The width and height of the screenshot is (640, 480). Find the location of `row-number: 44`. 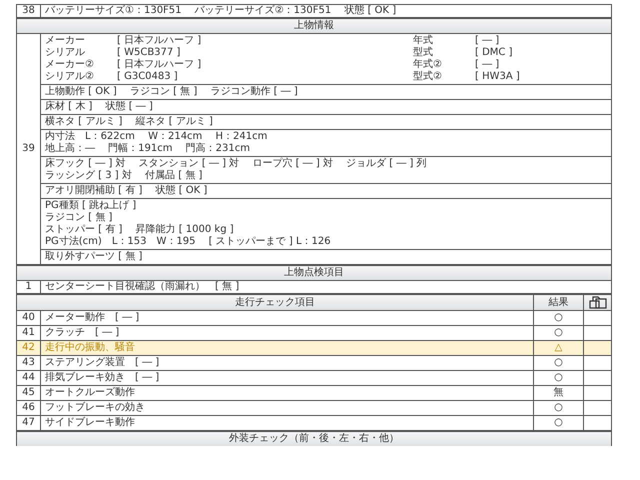

row-number: 44 is located at coordinates (28, 378).